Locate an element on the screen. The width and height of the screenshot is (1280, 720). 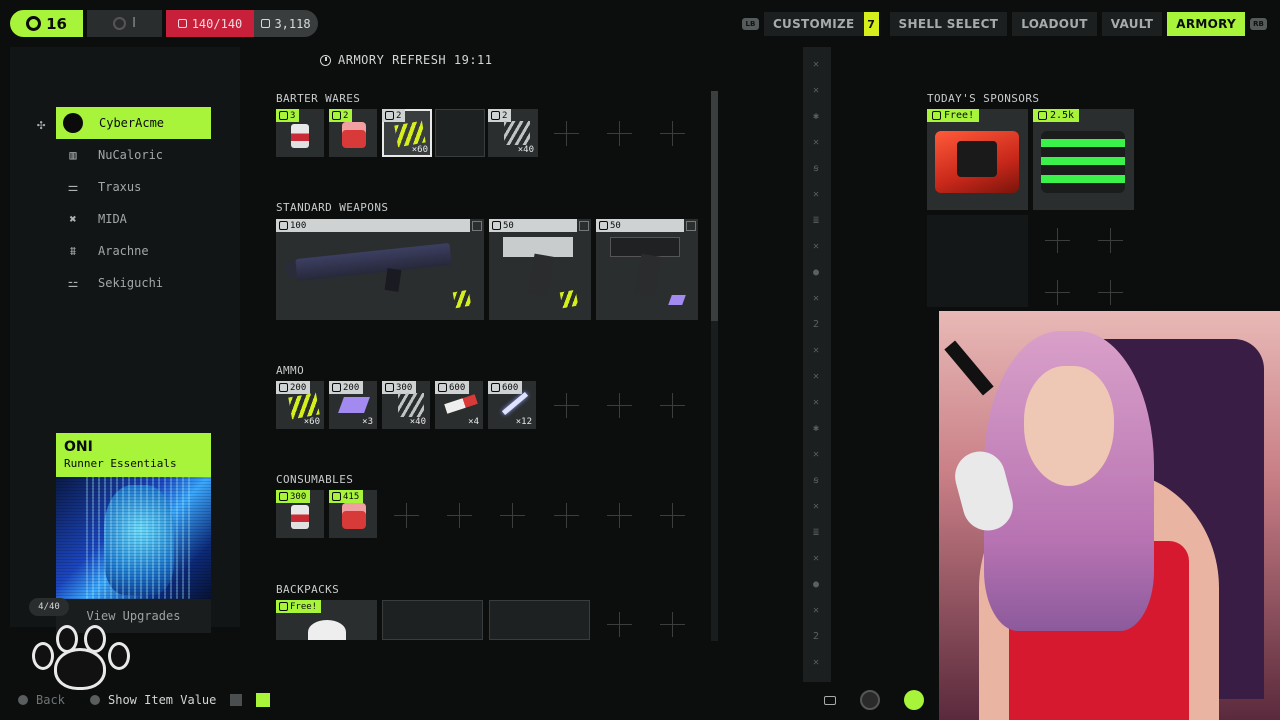
ammo-item: 600 ×4 is located at coordinates (459, 405).